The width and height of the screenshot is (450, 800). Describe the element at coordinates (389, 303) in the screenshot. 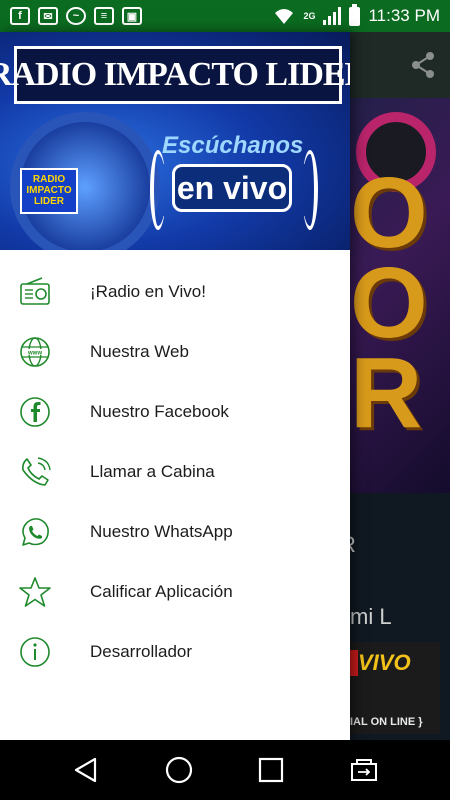

I see `artwork-letters: OOR` at that location.